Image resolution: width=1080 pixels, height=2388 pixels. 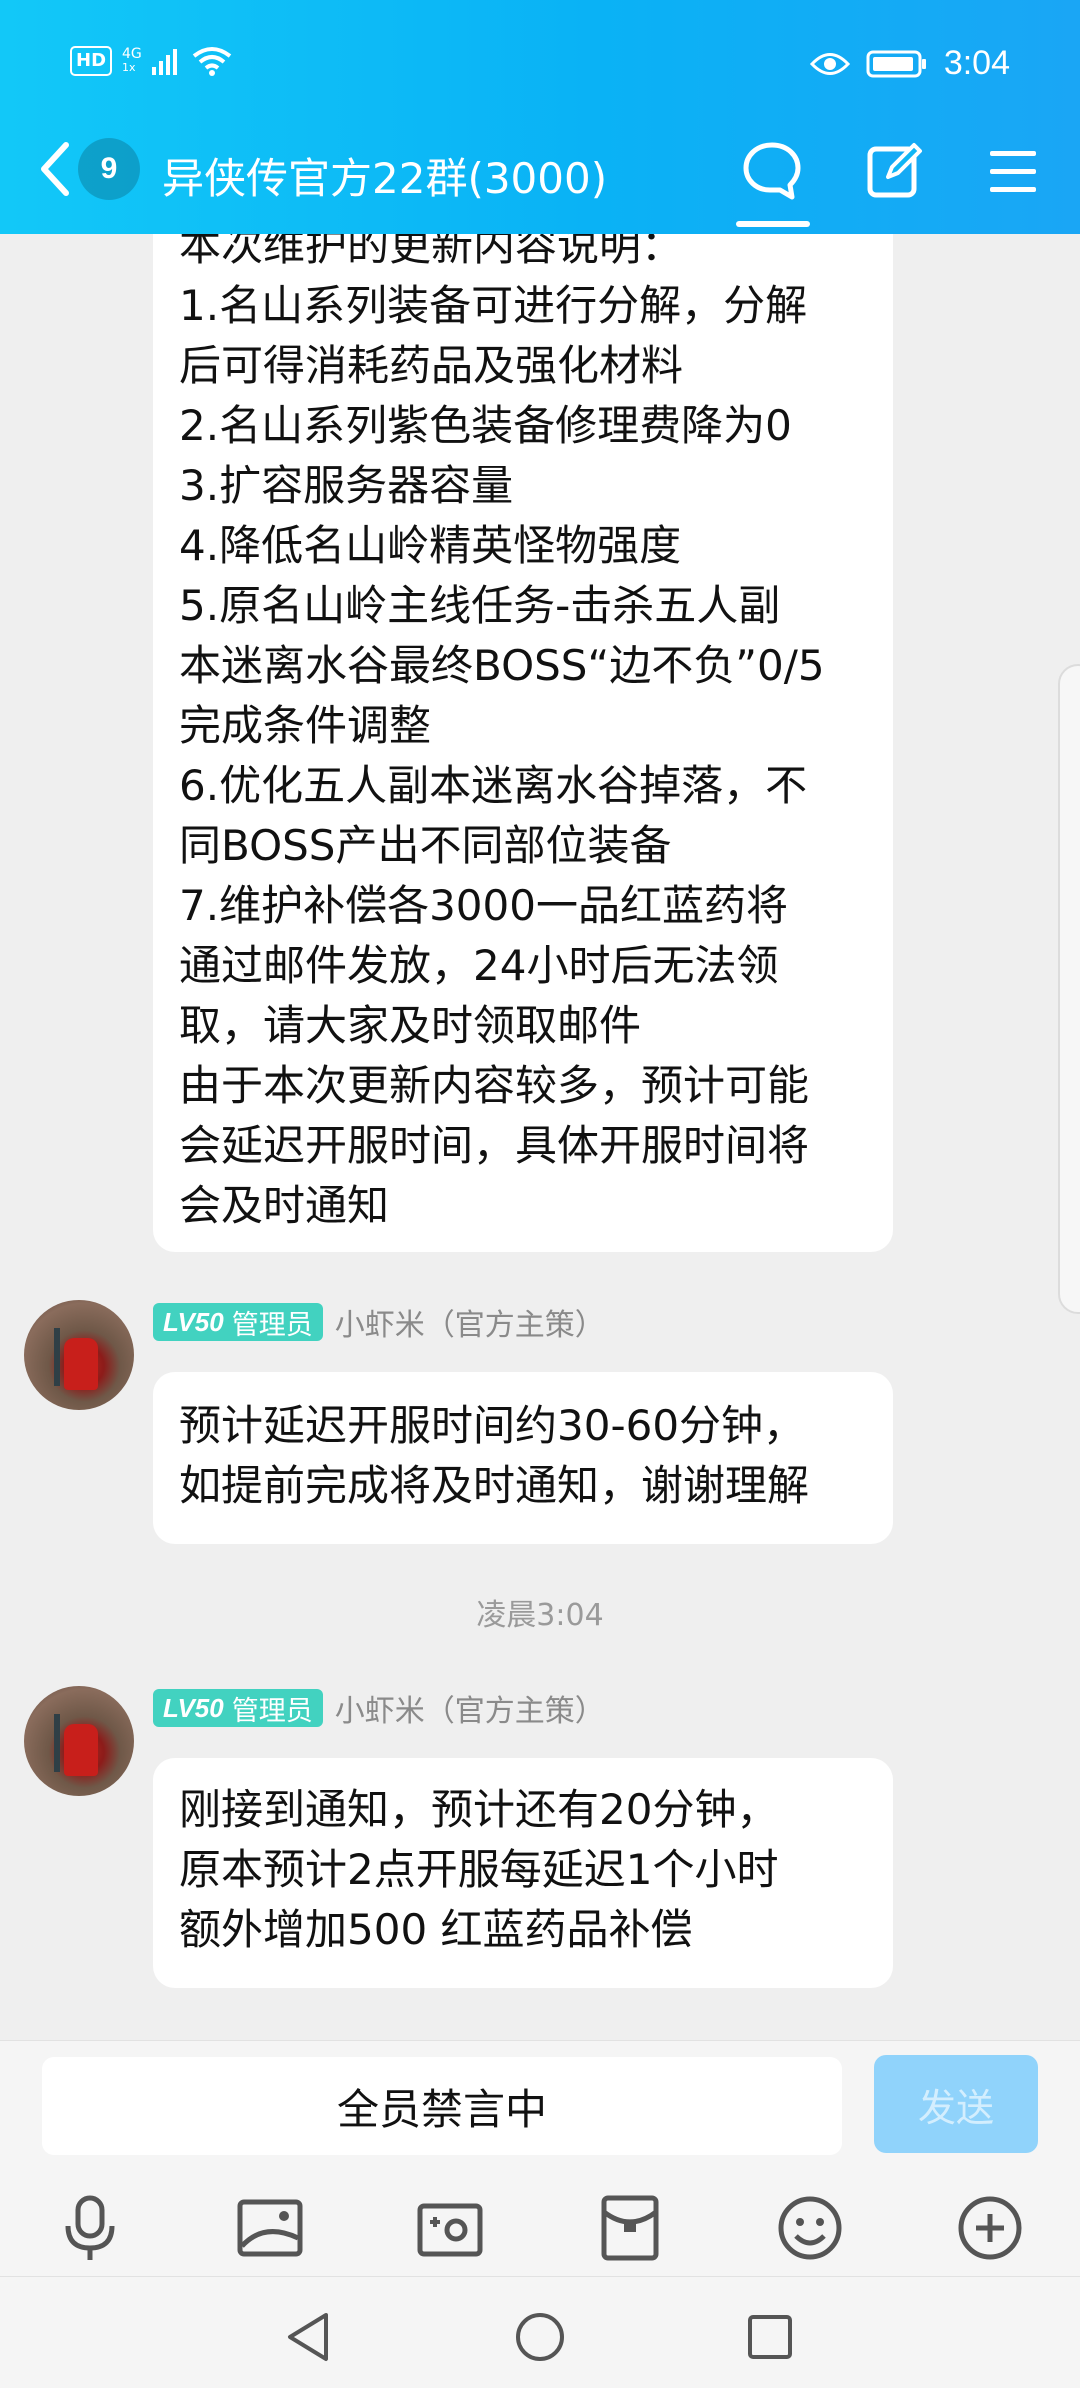 I want to click on network-label: 4G 1x, so click(x=132, y=61).